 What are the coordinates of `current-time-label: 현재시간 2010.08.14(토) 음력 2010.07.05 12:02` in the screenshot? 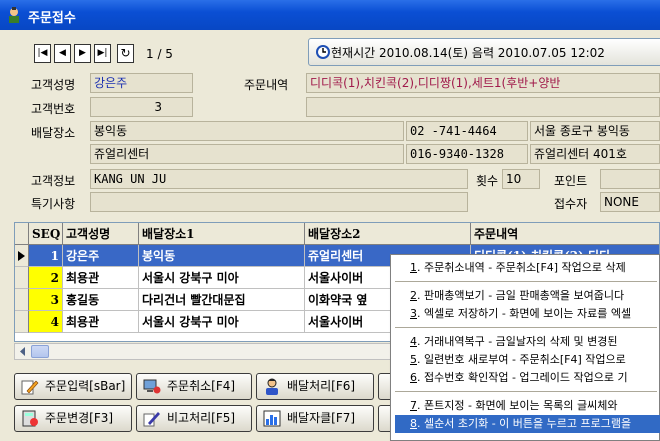 It's located at (468, 53).